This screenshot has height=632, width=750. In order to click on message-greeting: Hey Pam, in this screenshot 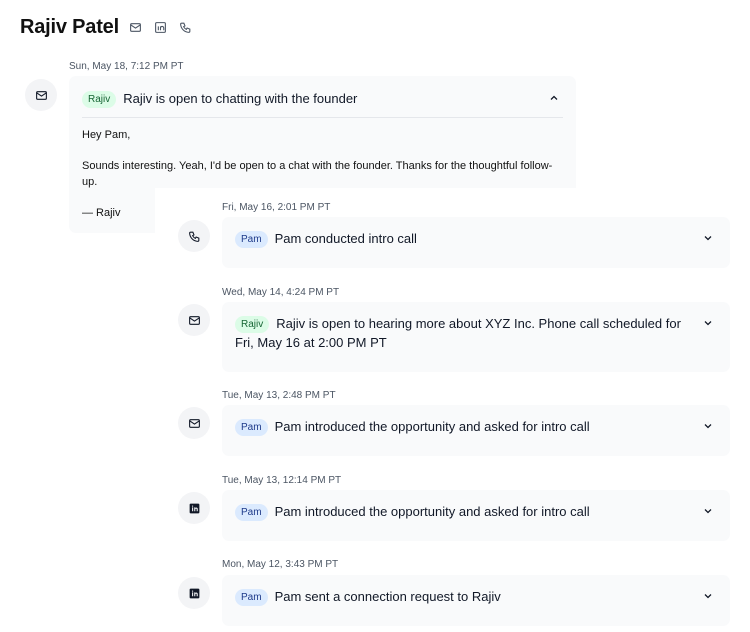, I will do `click(106, 135)`.